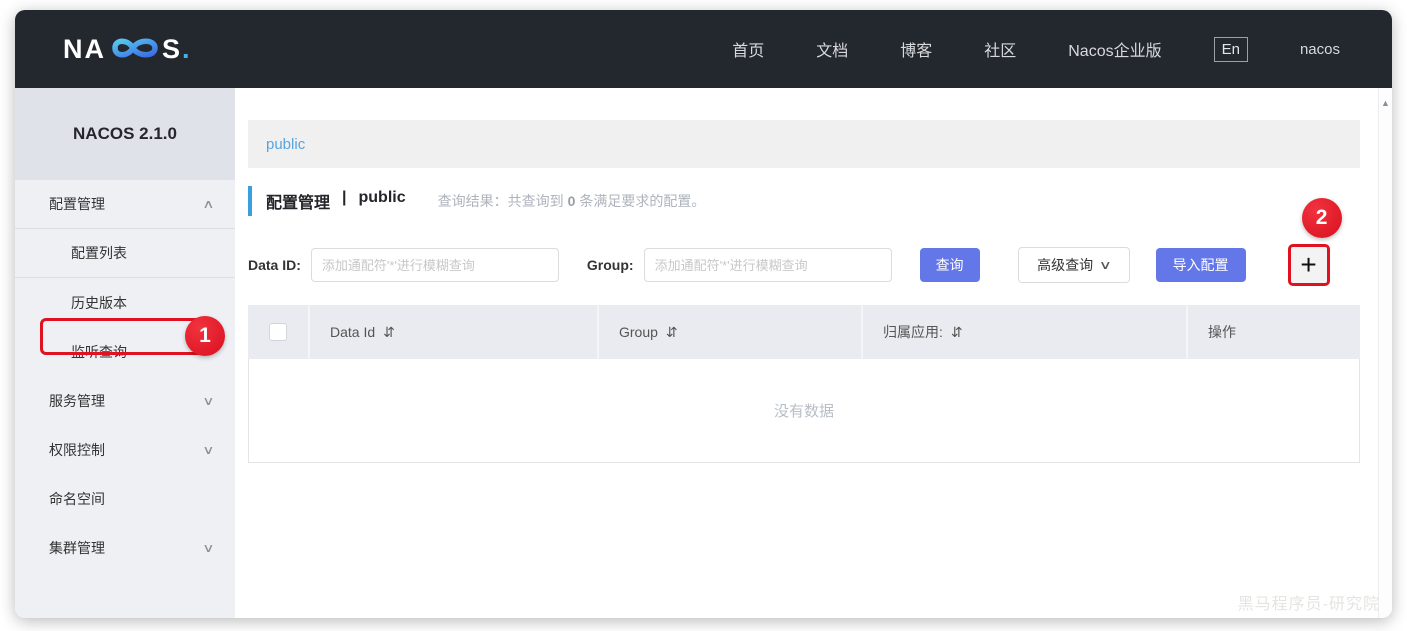 The width and height of the screenshot is (1407, 631). I want to click on advanced-query-label: 高级查询, so click(1065, 265).